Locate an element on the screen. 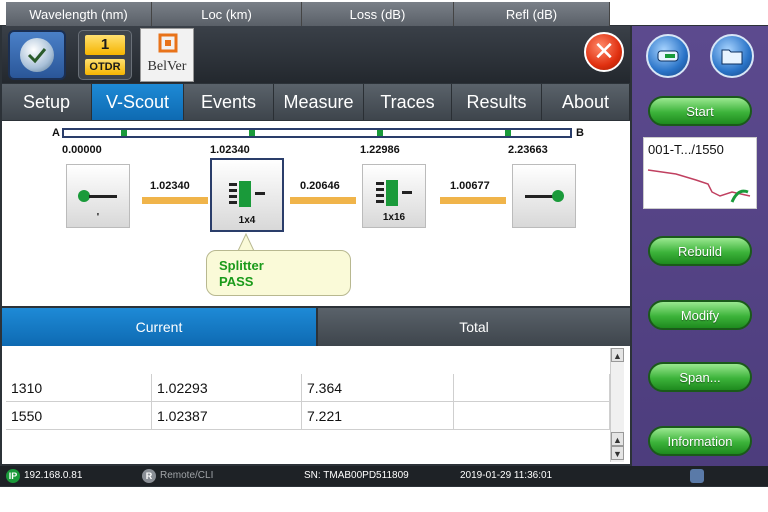 Image resolution: width=768 pixels, height=512 pixels. trace-icon is located at coordinates (668, 56).